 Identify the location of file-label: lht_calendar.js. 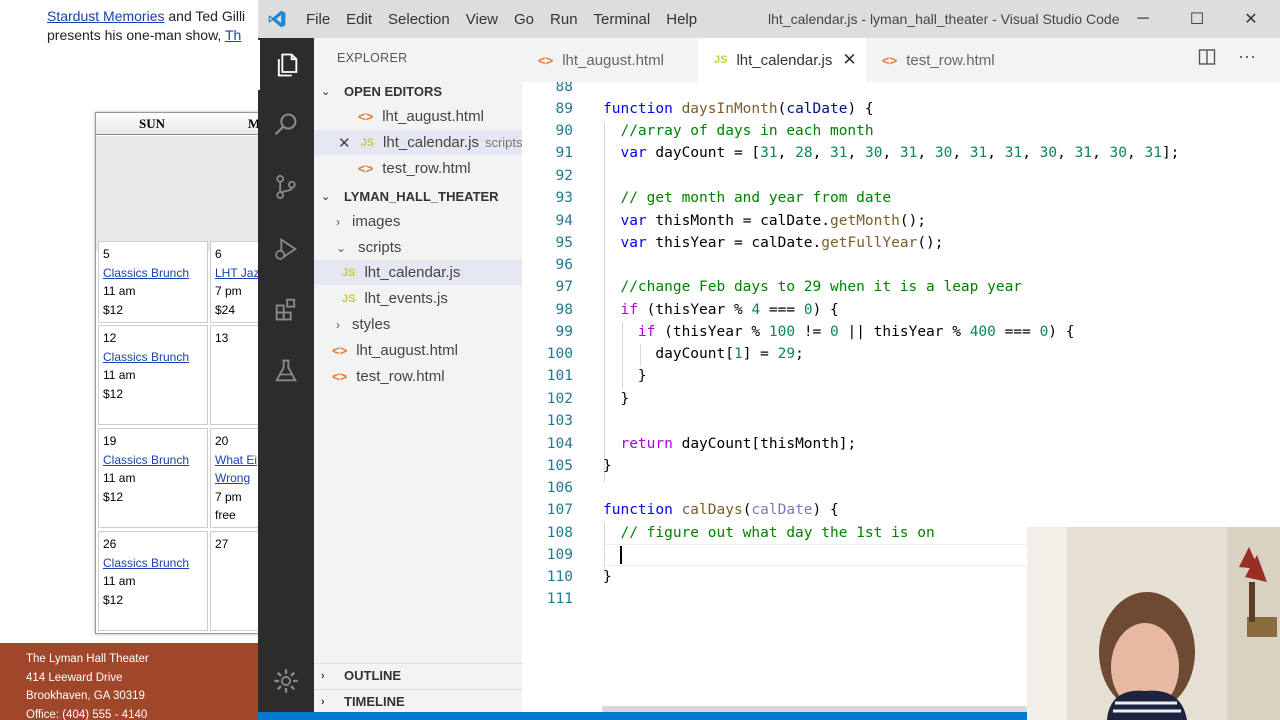
(412, 272).